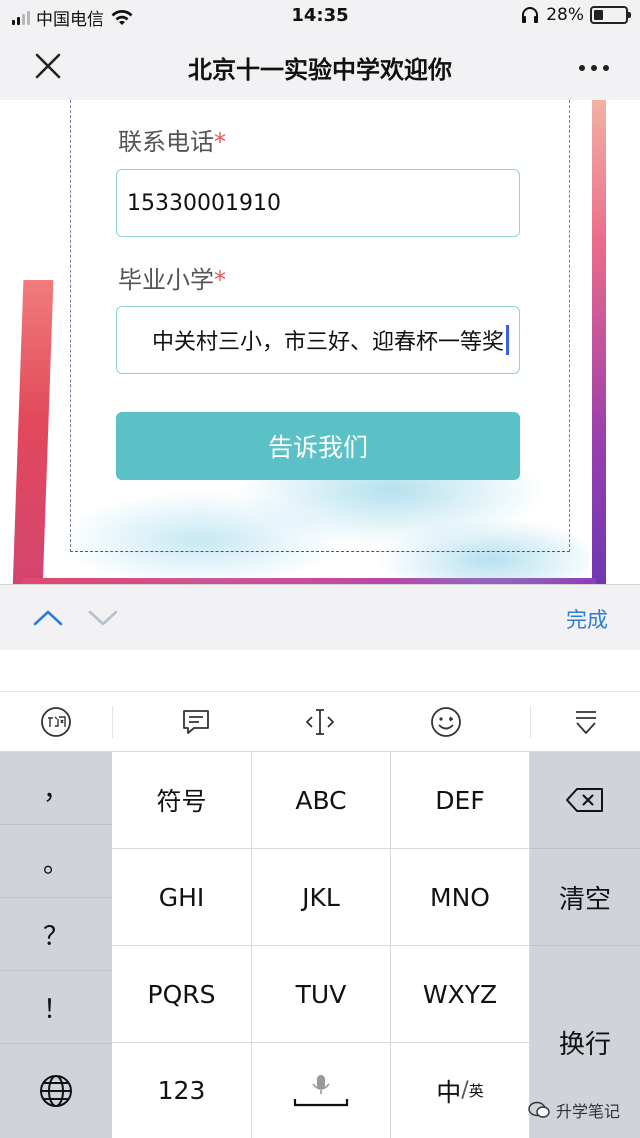 The height and width of the screenshot is (1138, 640). I want to click on lang-main-label: 中, so click(449, 1092).